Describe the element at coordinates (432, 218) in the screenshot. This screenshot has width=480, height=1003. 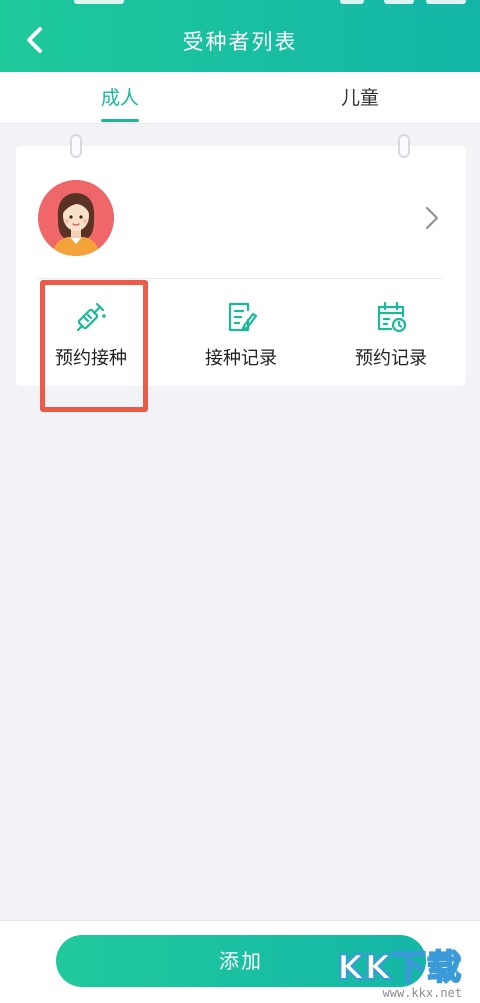
I see `chevron-right-icon` at that location.